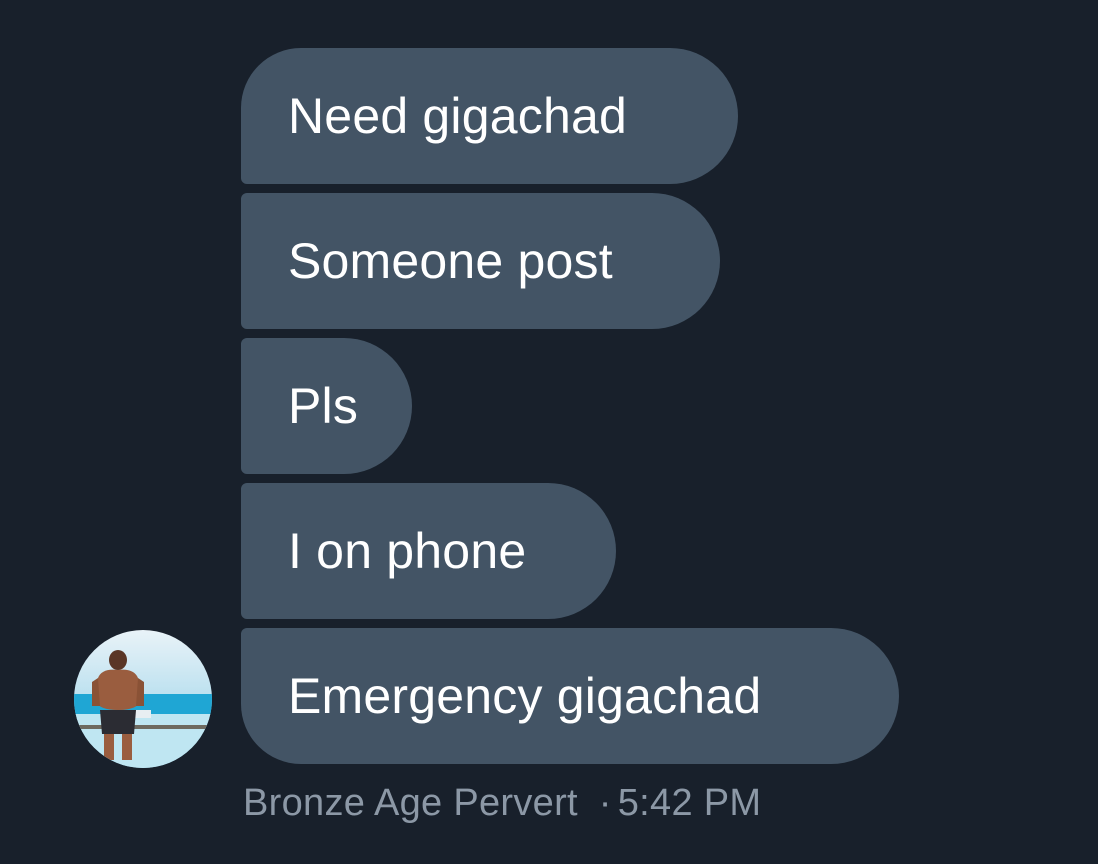 The height and width of the screenshot is (864, 1098). I want to click on message-bubble: Someone post, so click(480, 261).